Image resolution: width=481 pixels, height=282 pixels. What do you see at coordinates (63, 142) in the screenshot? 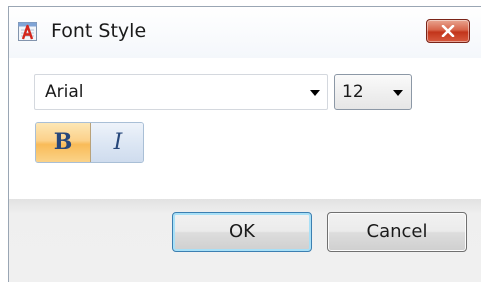
I see `bold-toggle-button: B` at bounding box center [63, 142].